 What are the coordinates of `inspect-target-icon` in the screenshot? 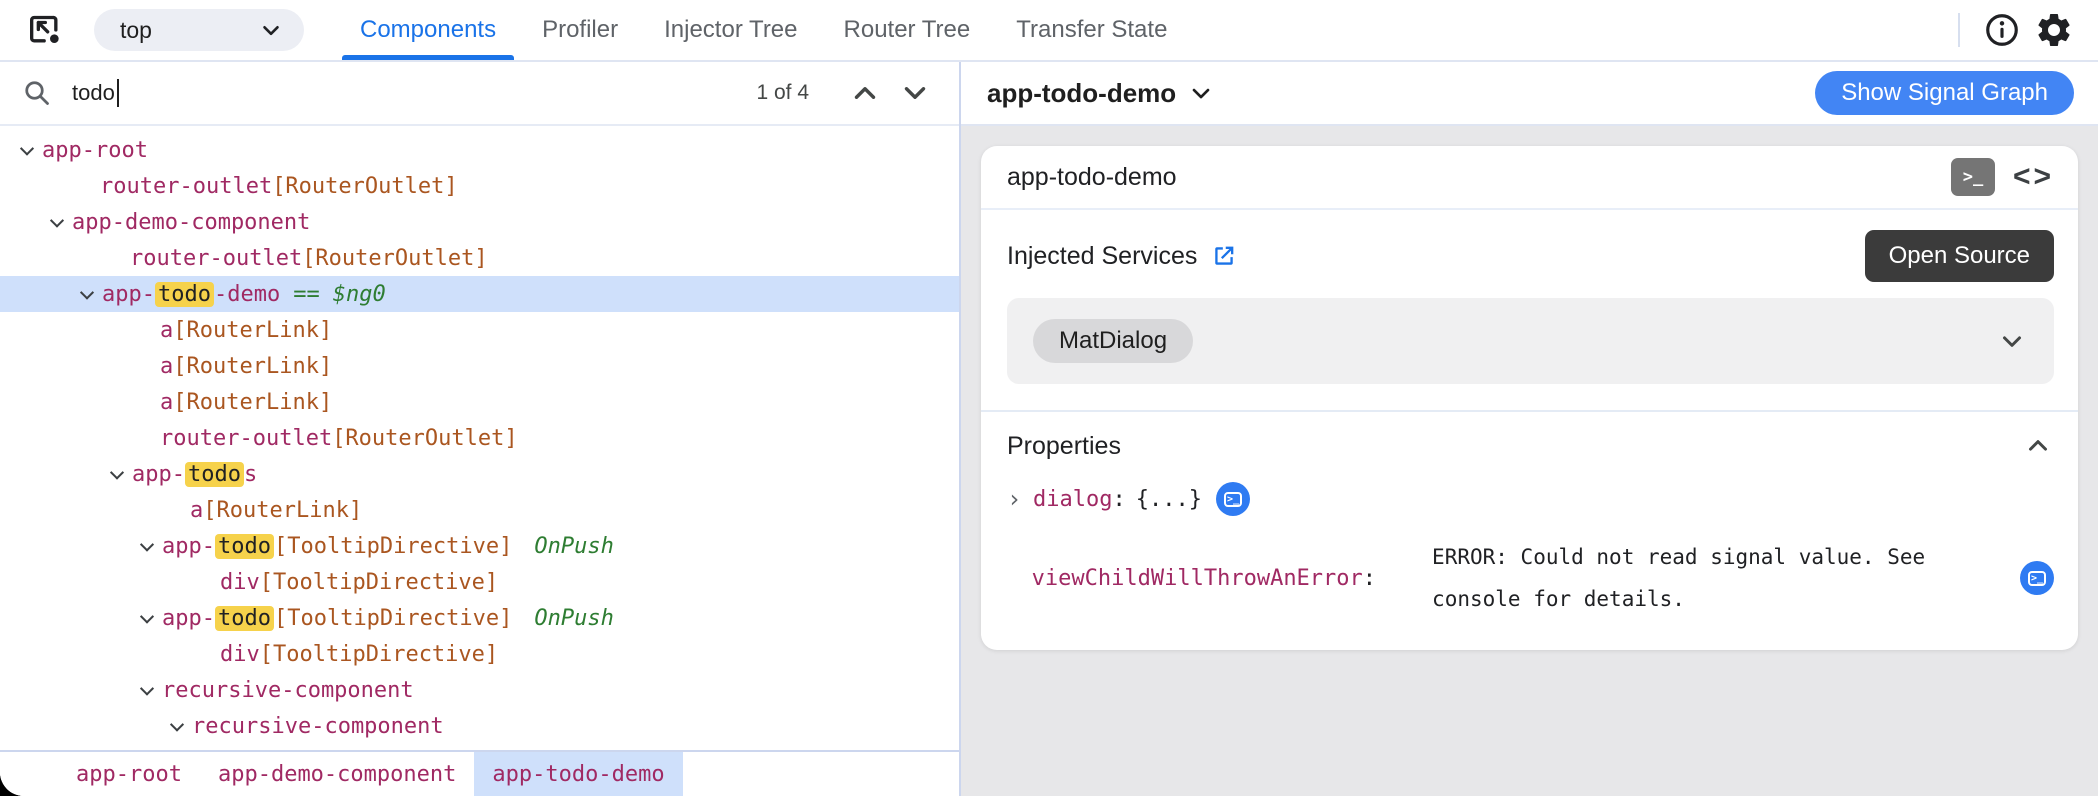 It's located at (45, 30).